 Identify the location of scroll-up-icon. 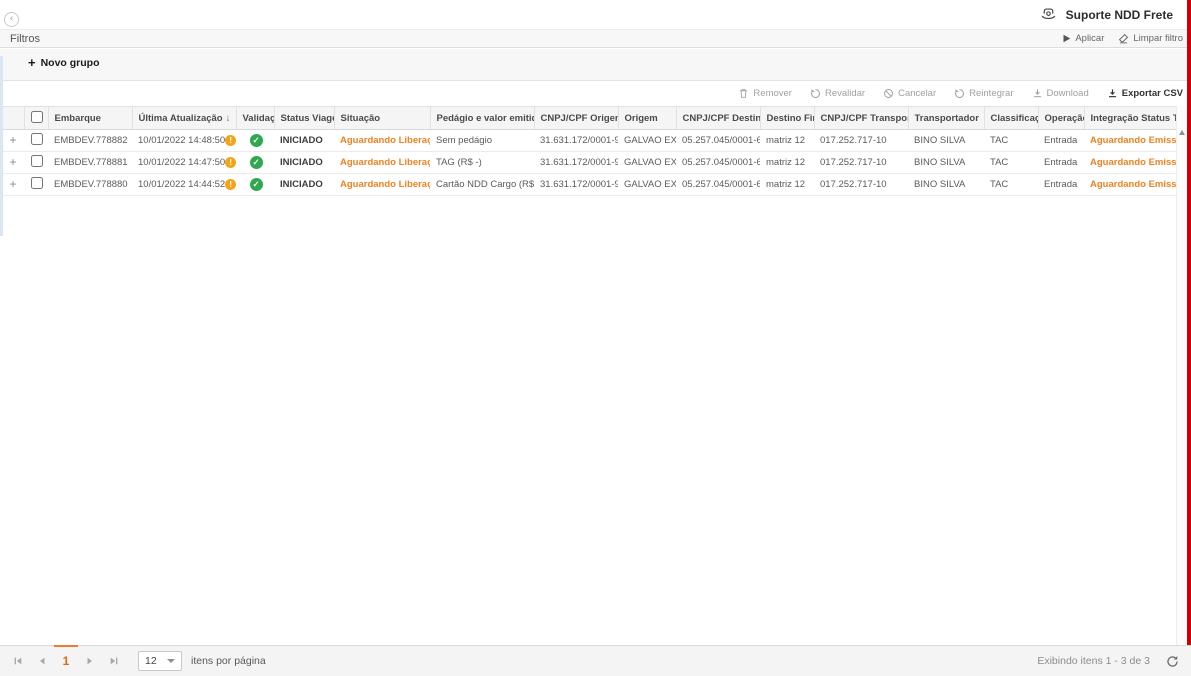
(1182, 132).